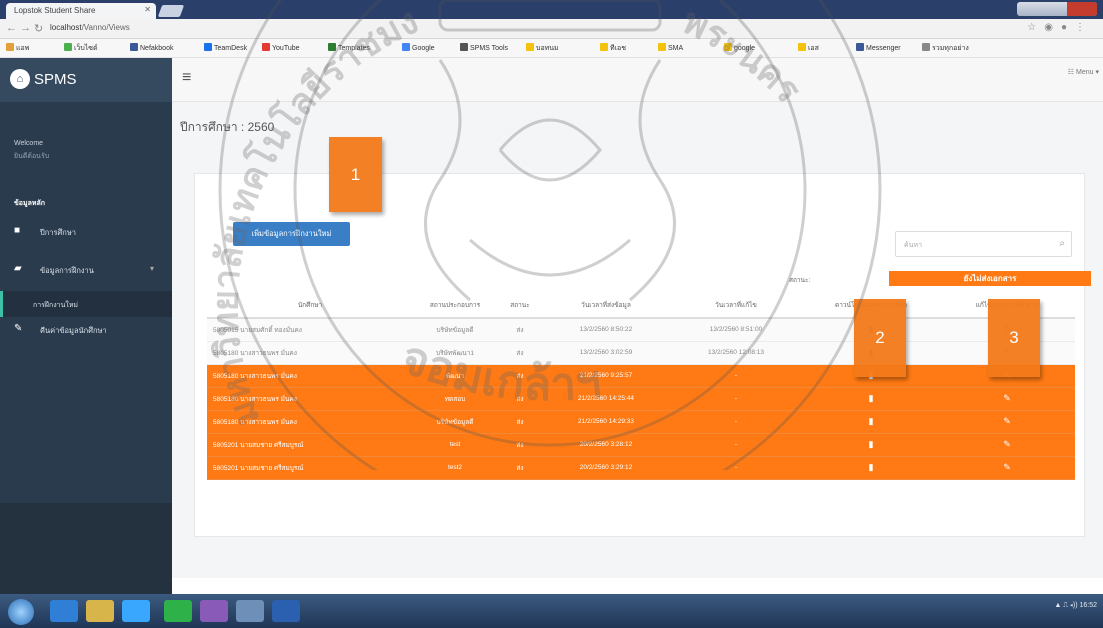 This screenshot has width=1103, height=628. Describe the element at coordinates (310, 305) in the screenshot. I see `column-header: นักศึกษา` at that location.